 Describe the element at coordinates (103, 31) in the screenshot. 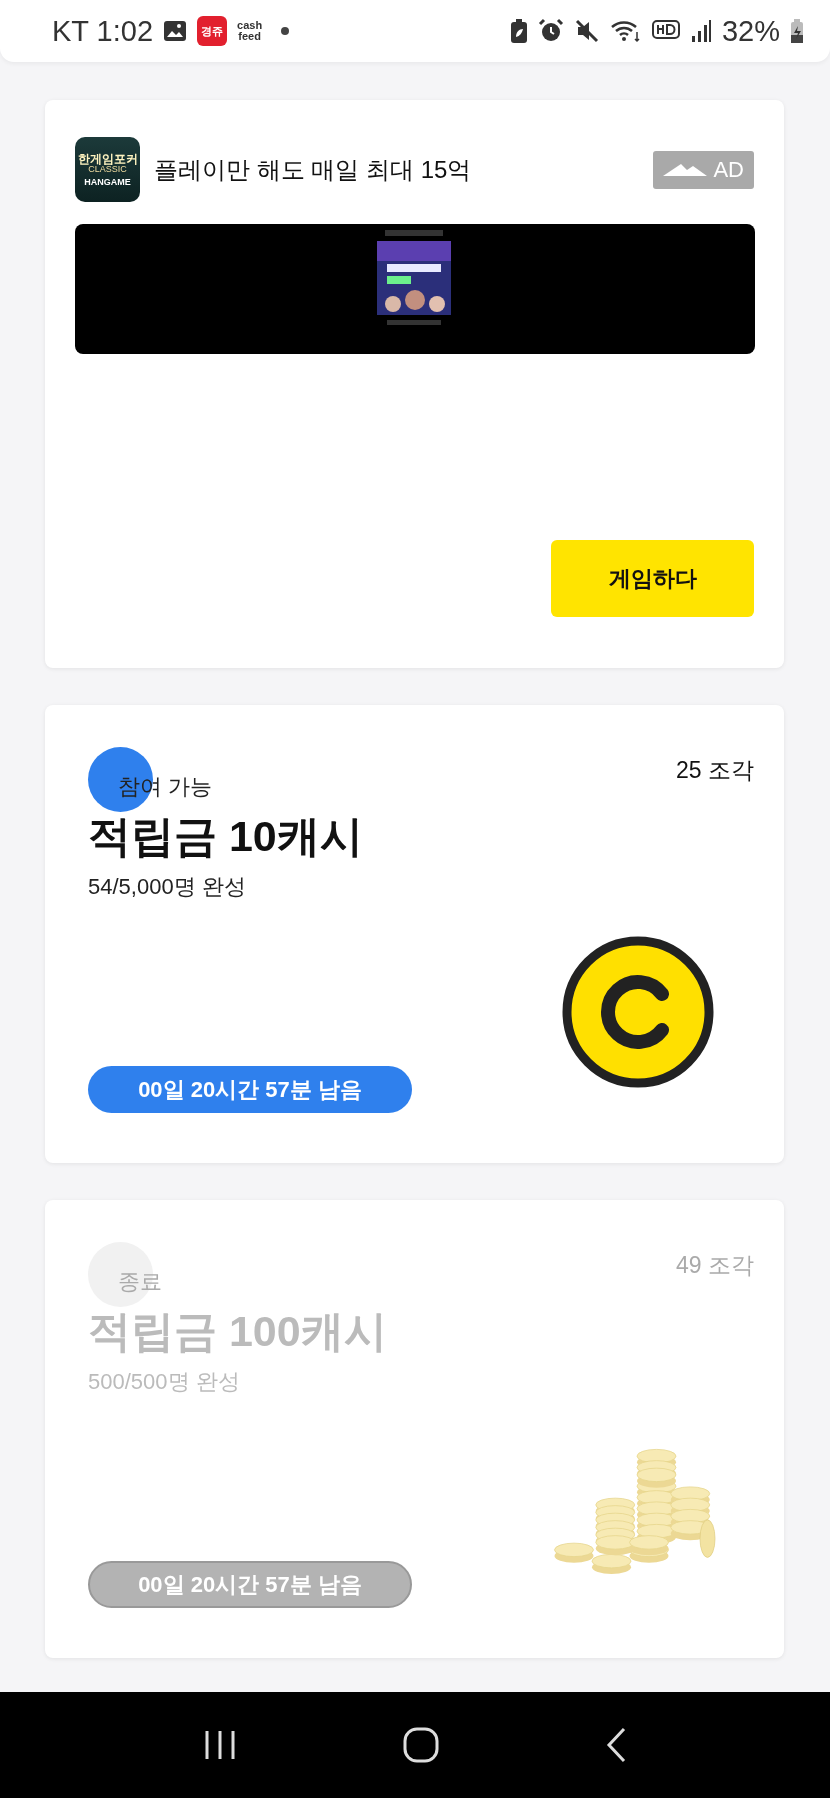

I see `carrier-time: KT 1:02` at that location.